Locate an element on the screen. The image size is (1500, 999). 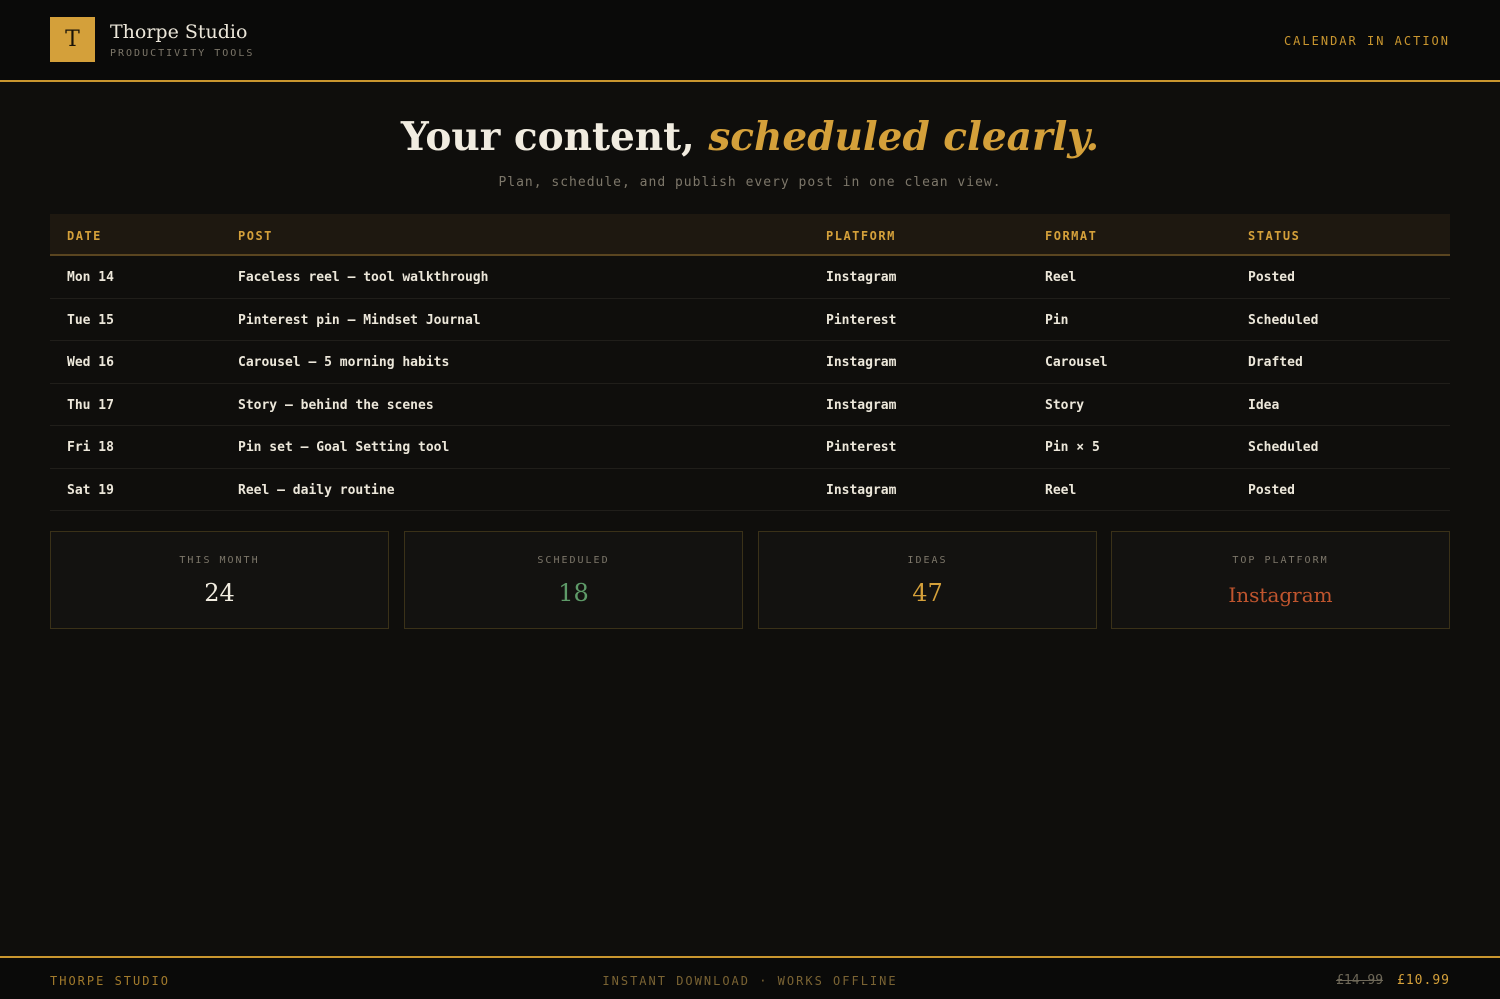
column-header-post: POST is located at coordinates (255, 236).